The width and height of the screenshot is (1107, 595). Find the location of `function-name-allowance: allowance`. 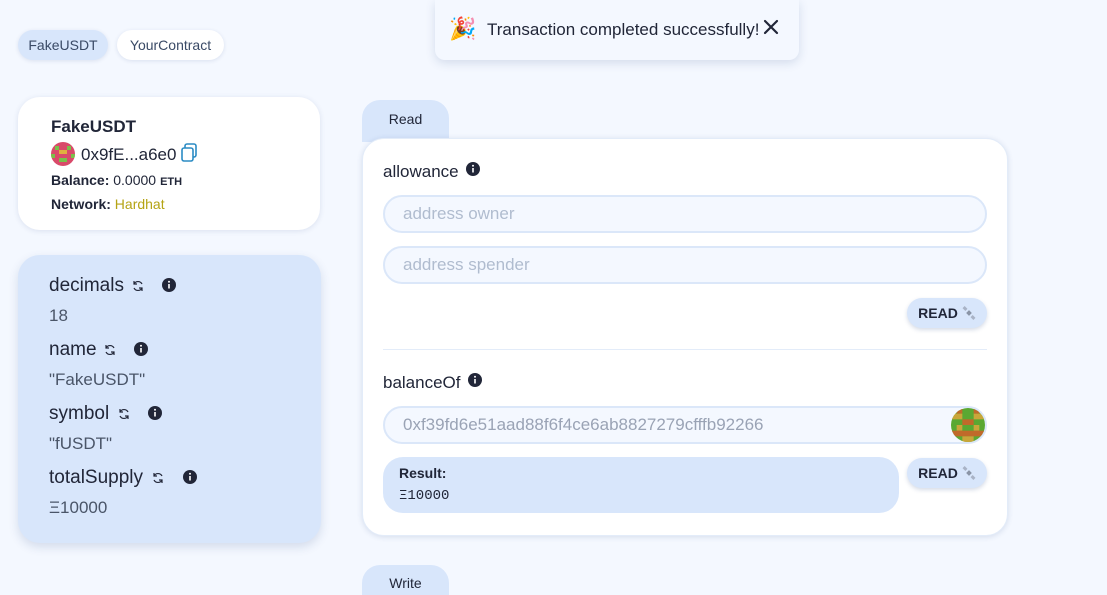

function-name-allowance: allowance is located at coordinates (421, 171).